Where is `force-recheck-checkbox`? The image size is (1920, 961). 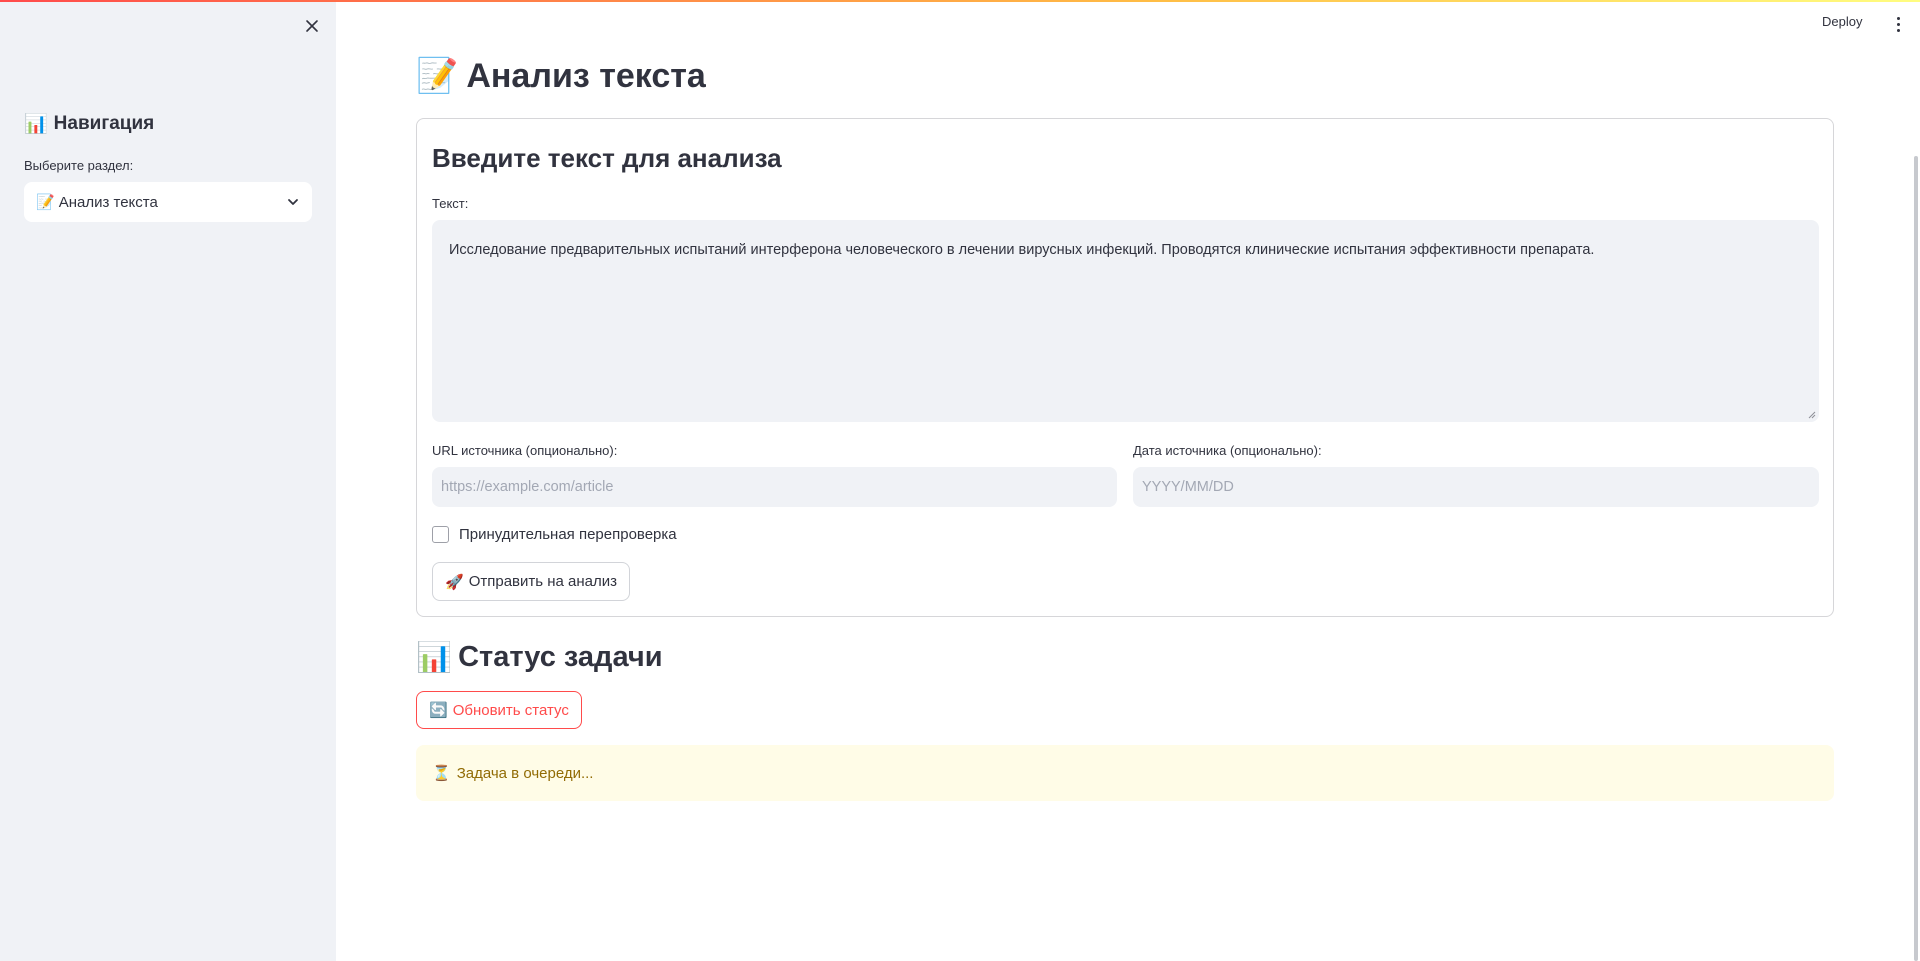
force-recheck-checkbox is located at coordinates (440, 534).